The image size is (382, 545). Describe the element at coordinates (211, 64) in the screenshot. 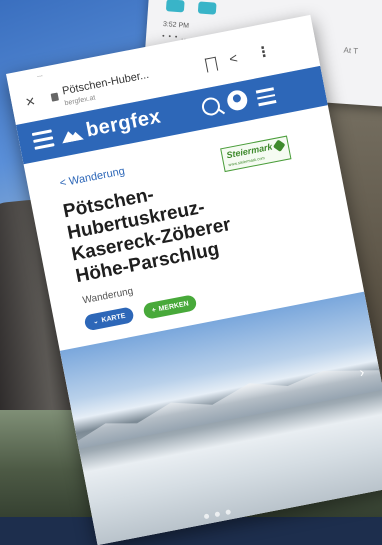

I see `bookmark-icon` at that location.